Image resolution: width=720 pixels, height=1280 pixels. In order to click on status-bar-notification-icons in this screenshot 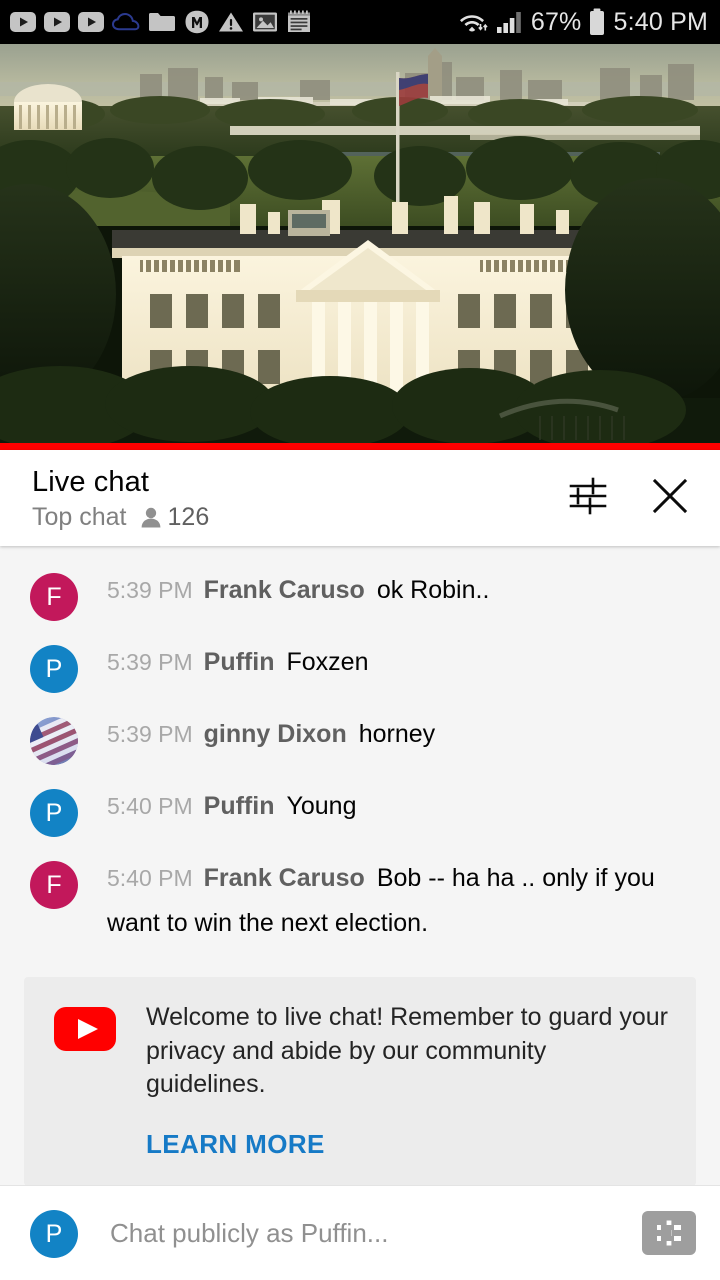, I will do `click(234, 22)`.